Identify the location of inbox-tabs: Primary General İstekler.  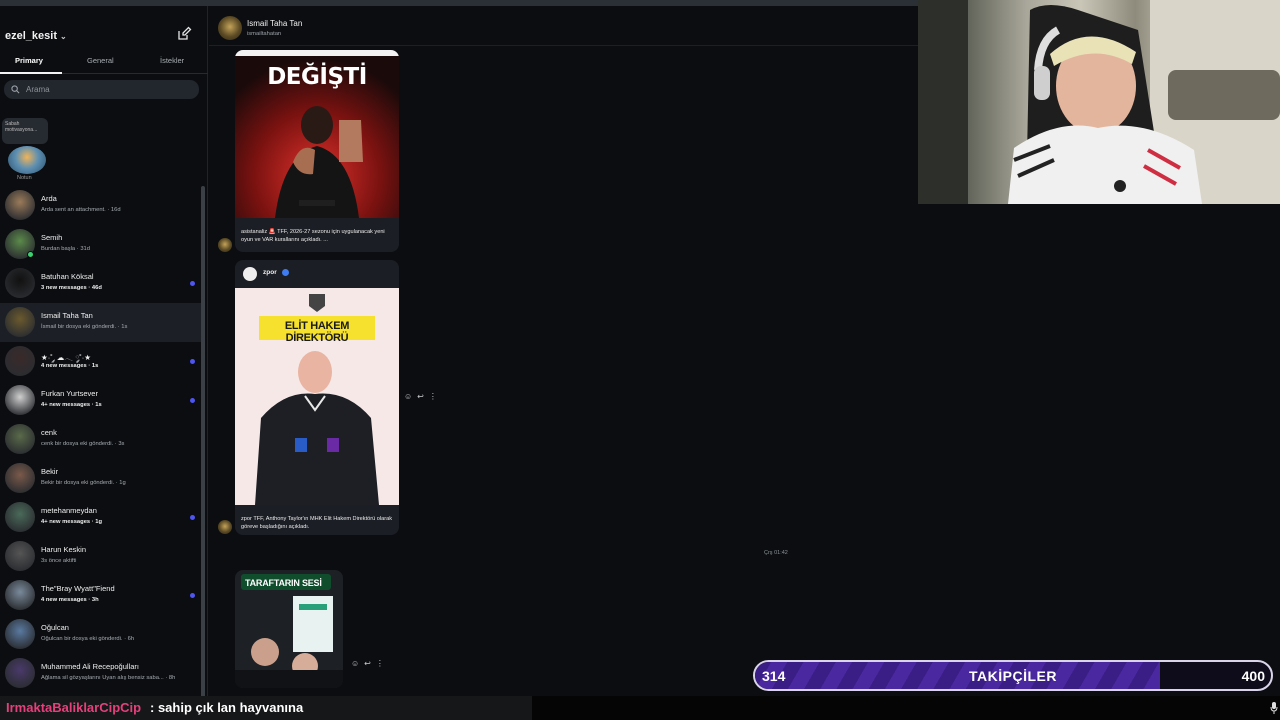
(104, 63).